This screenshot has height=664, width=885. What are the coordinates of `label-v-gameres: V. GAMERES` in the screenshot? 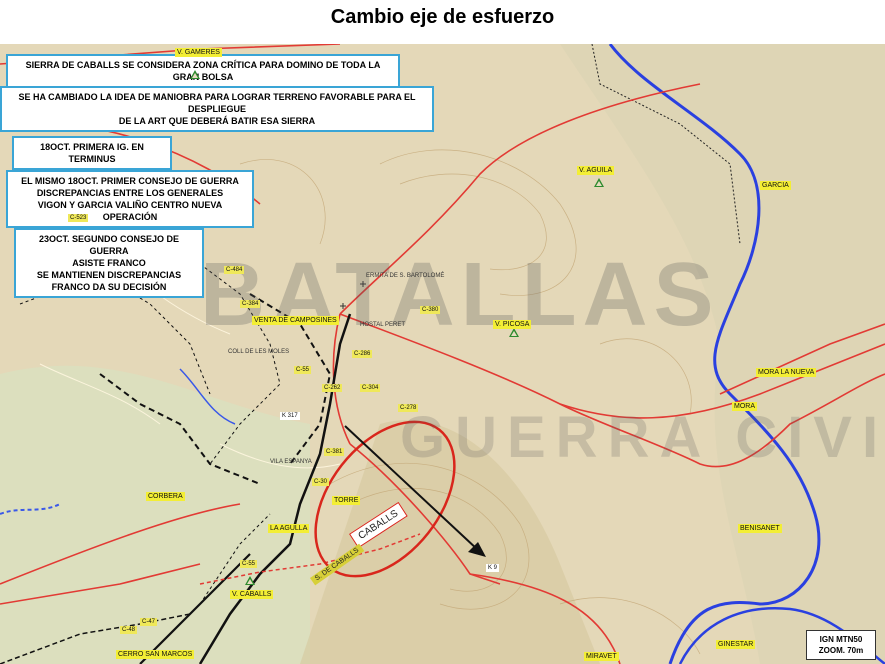 It's located at (198, 52).